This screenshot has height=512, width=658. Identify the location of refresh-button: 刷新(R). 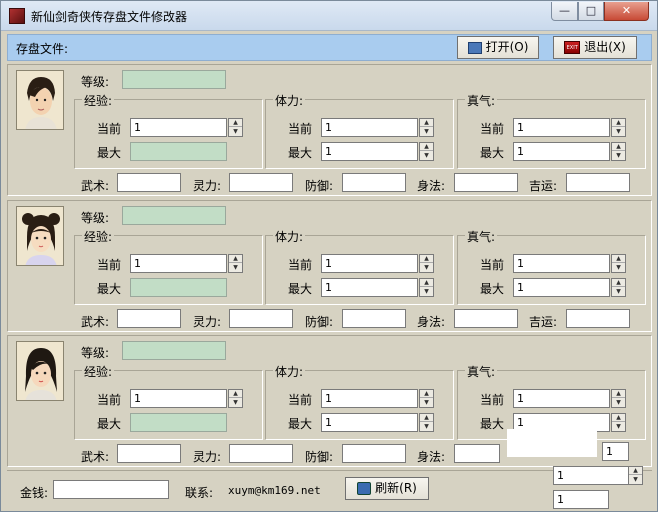
(387, 488).